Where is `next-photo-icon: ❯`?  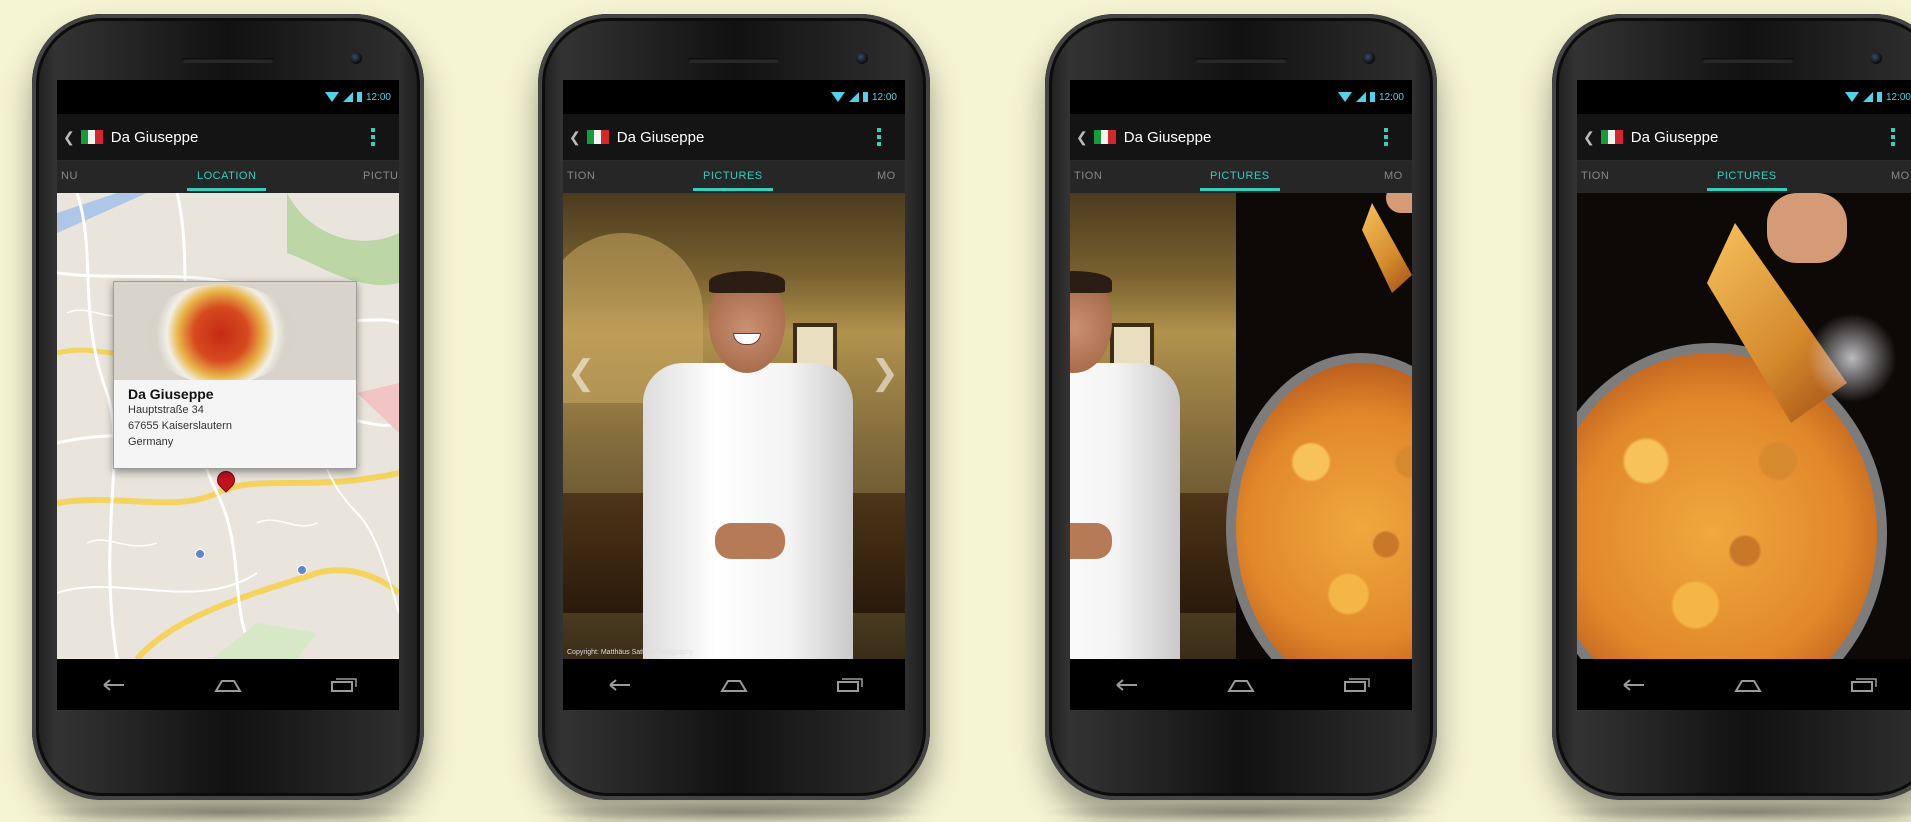
next-photo-icon: ❯ is located at coordinates (885, 373).